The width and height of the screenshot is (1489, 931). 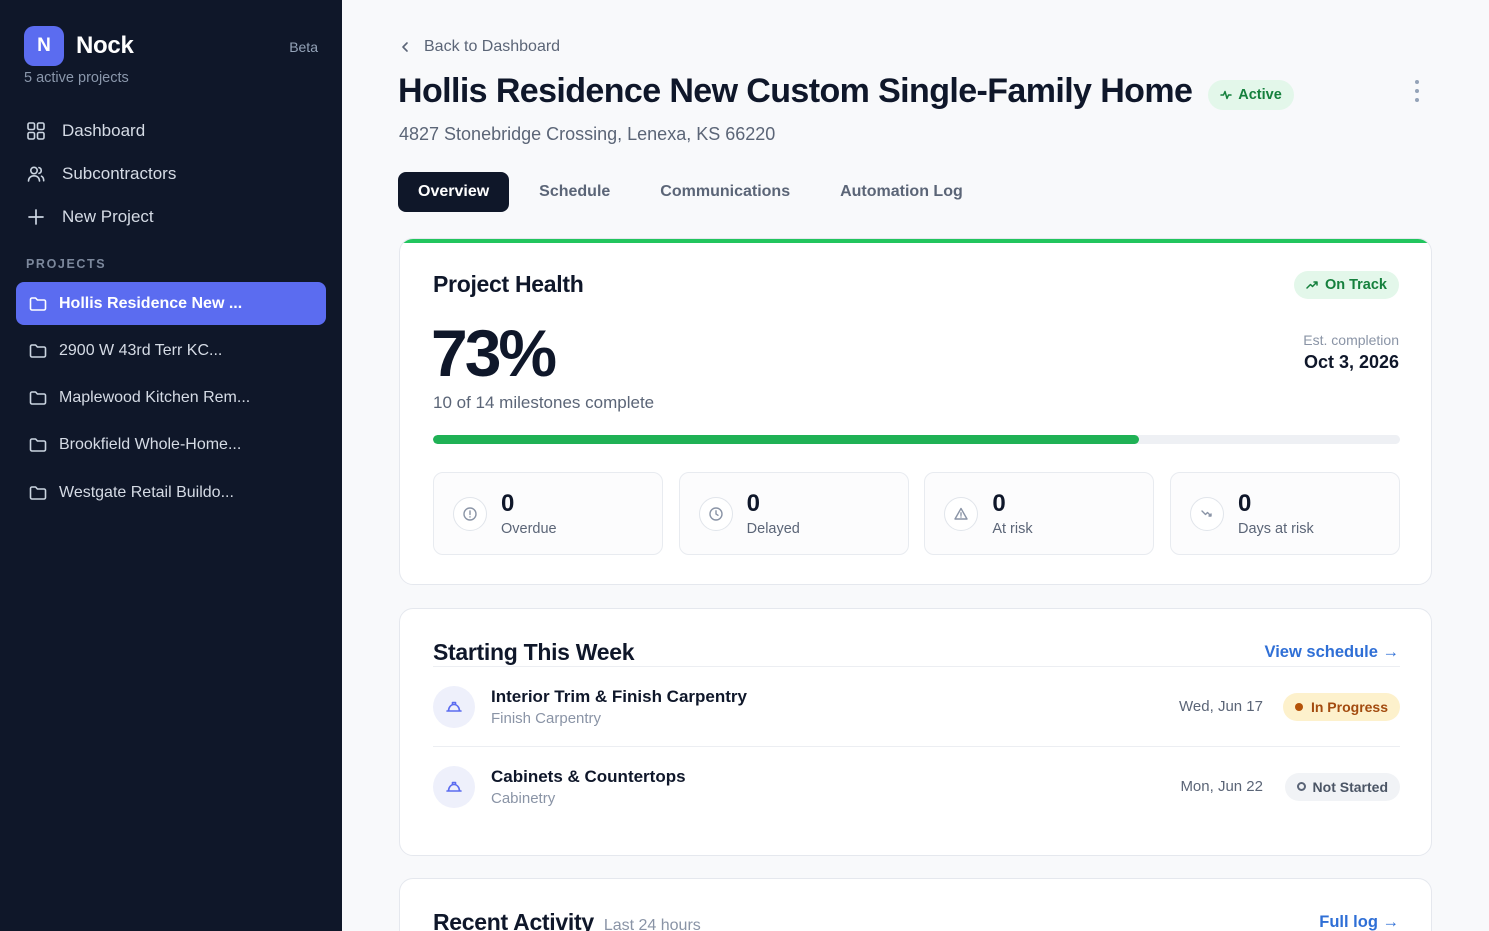 I want to click on task-title: Cabinets & Countertops, so click(x=588, y=776).